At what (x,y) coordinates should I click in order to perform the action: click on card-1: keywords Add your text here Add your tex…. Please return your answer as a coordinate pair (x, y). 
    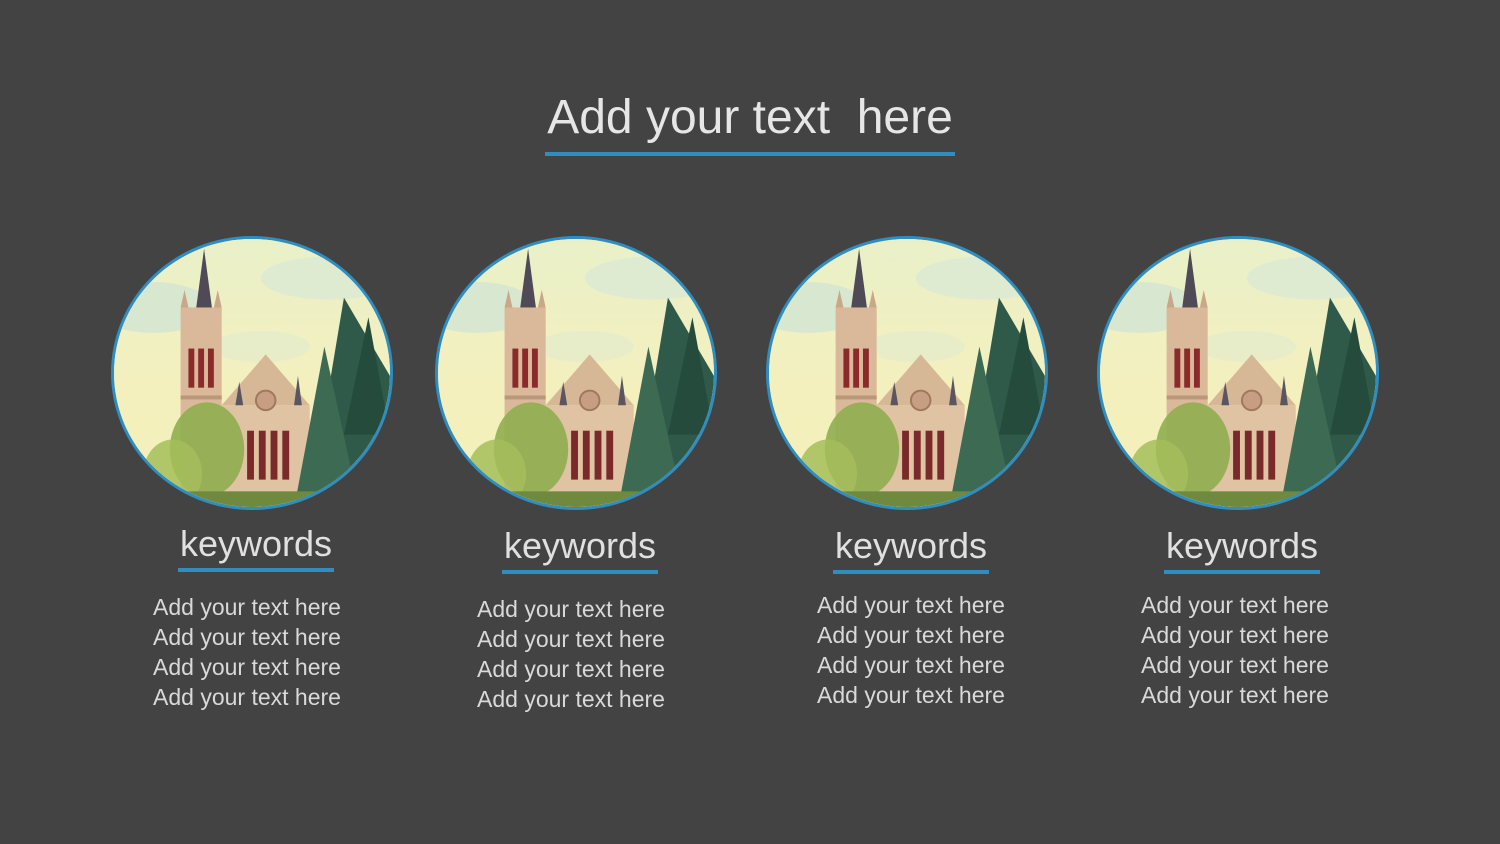
    Looking at the image, I should click on (256, 474).